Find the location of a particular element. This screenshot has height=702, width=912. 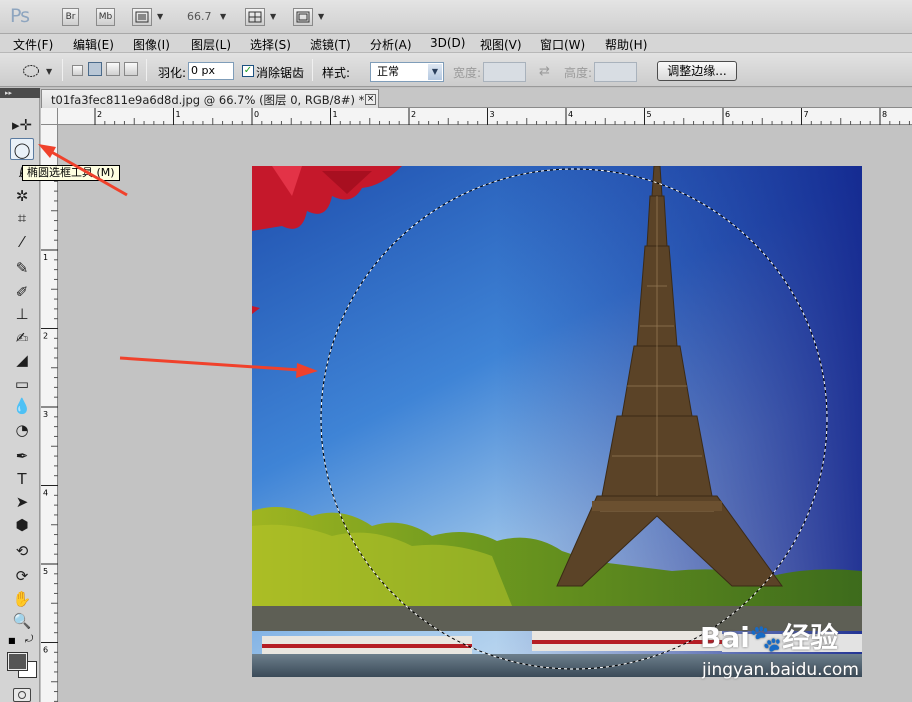

arrow-head-tool is located at coordinates (47, 151).